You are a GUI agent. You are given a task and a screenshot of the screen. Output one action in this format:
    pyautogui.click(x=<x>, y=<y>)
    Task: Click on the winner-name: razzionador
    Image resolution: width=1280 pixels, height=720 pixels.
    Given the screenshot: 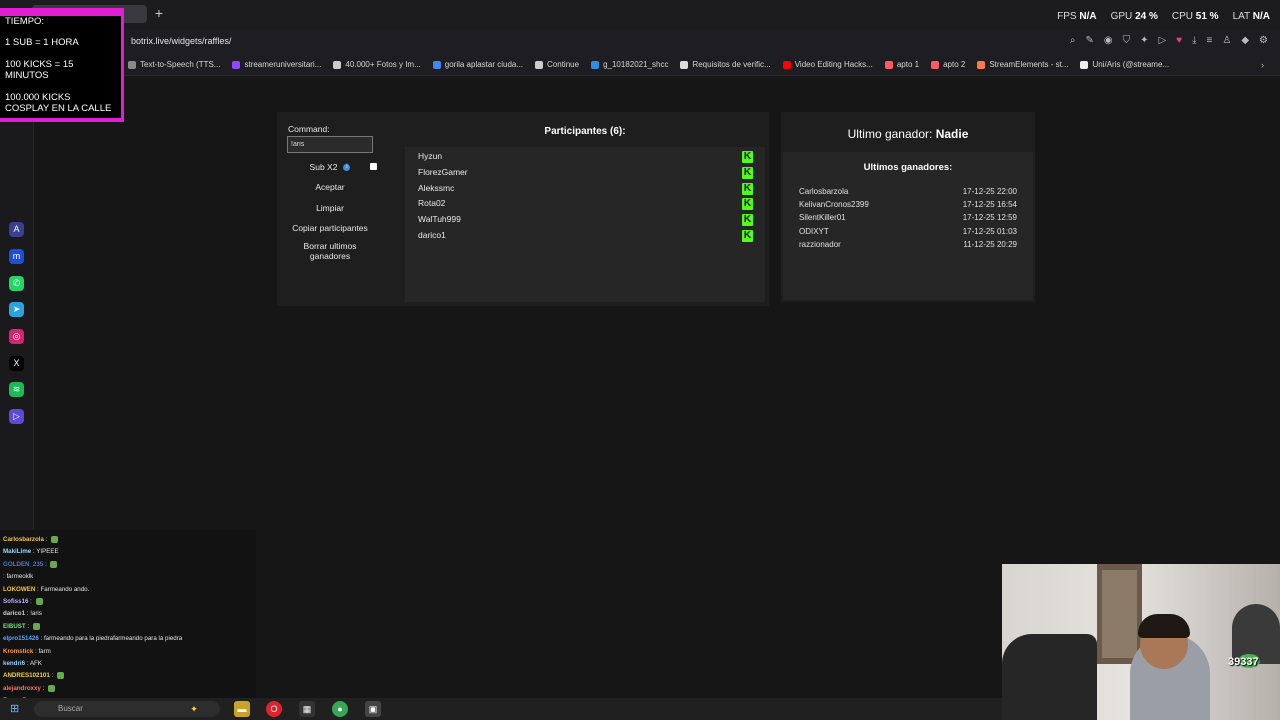 What is the action you would take?
    pyautogui.click(x=820, y=244)
    